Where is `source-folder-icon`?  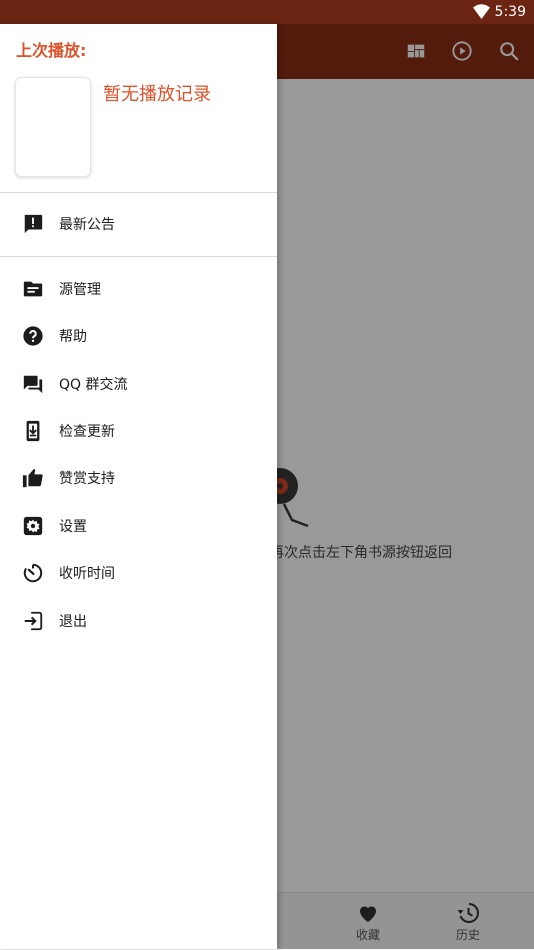
source-folder-icon is located at coordinates (33, 288).